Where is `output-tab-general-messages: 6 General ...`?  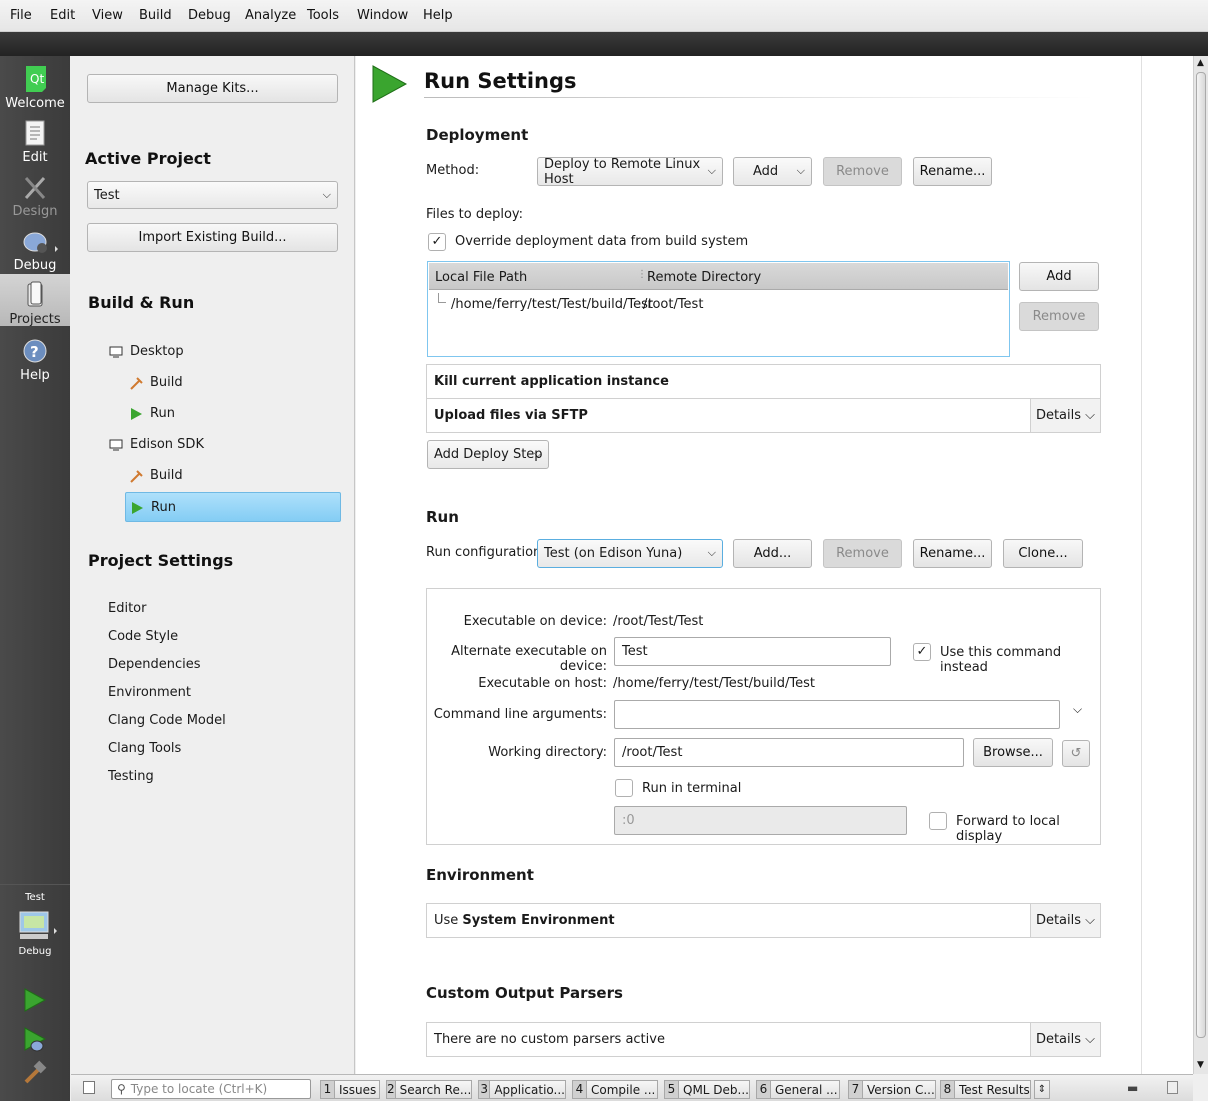 output-tab-general-messages: 6 General ... is located at coordinates (798, 1089).